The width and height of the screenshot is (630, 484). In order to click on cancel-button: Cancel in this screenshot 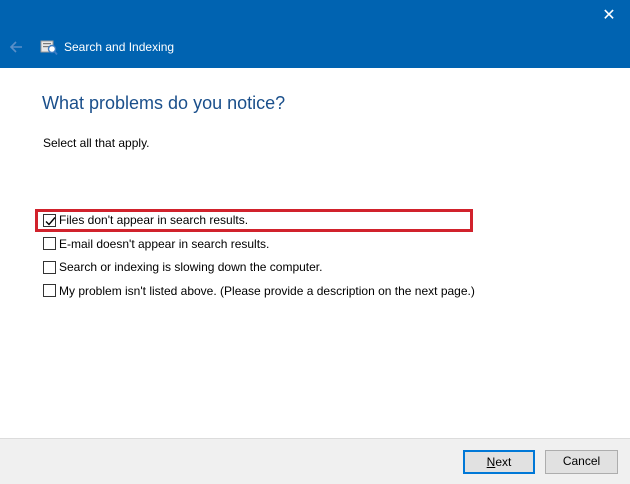, I will do `click(581, 462)`.